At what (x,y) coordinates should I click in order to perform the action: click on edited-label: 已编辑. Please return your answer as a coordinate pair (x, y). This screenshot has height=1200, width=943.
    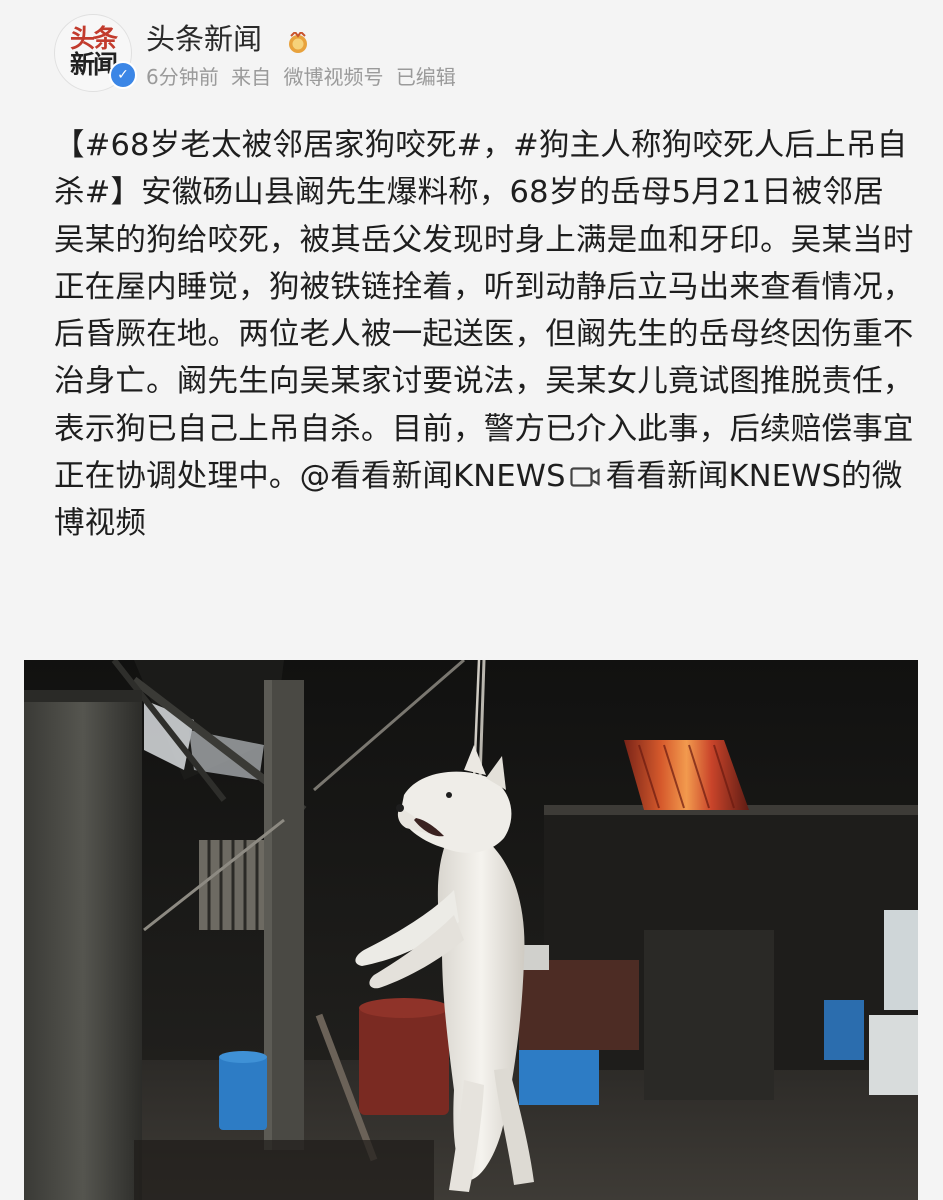
    Looking at the image, I should click on (425, 77).